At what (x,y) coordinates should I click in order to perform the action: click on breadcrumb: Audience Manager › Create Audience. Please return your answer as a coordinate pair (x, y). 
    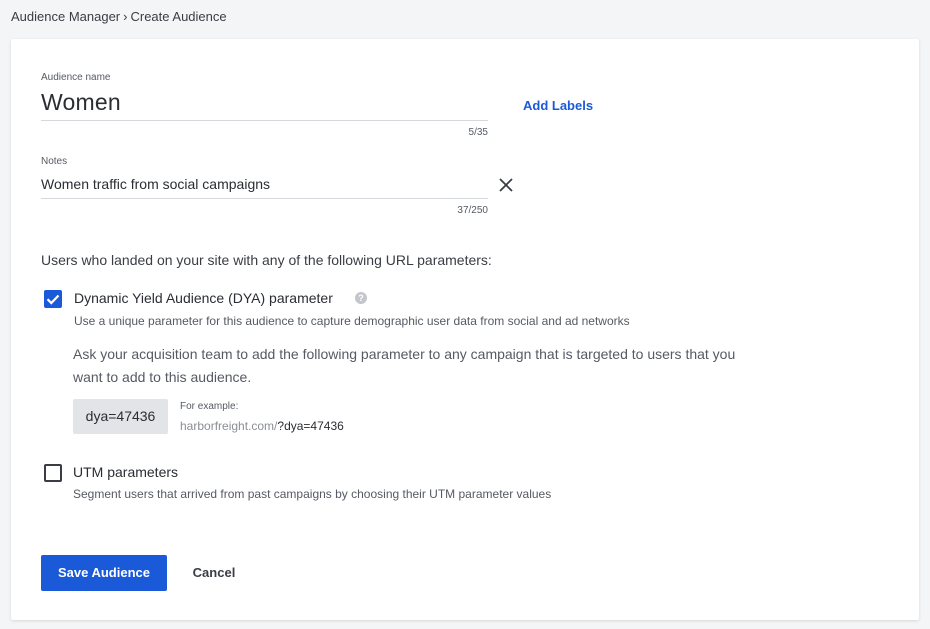
    Looking at the image, I should click on (119, 16).